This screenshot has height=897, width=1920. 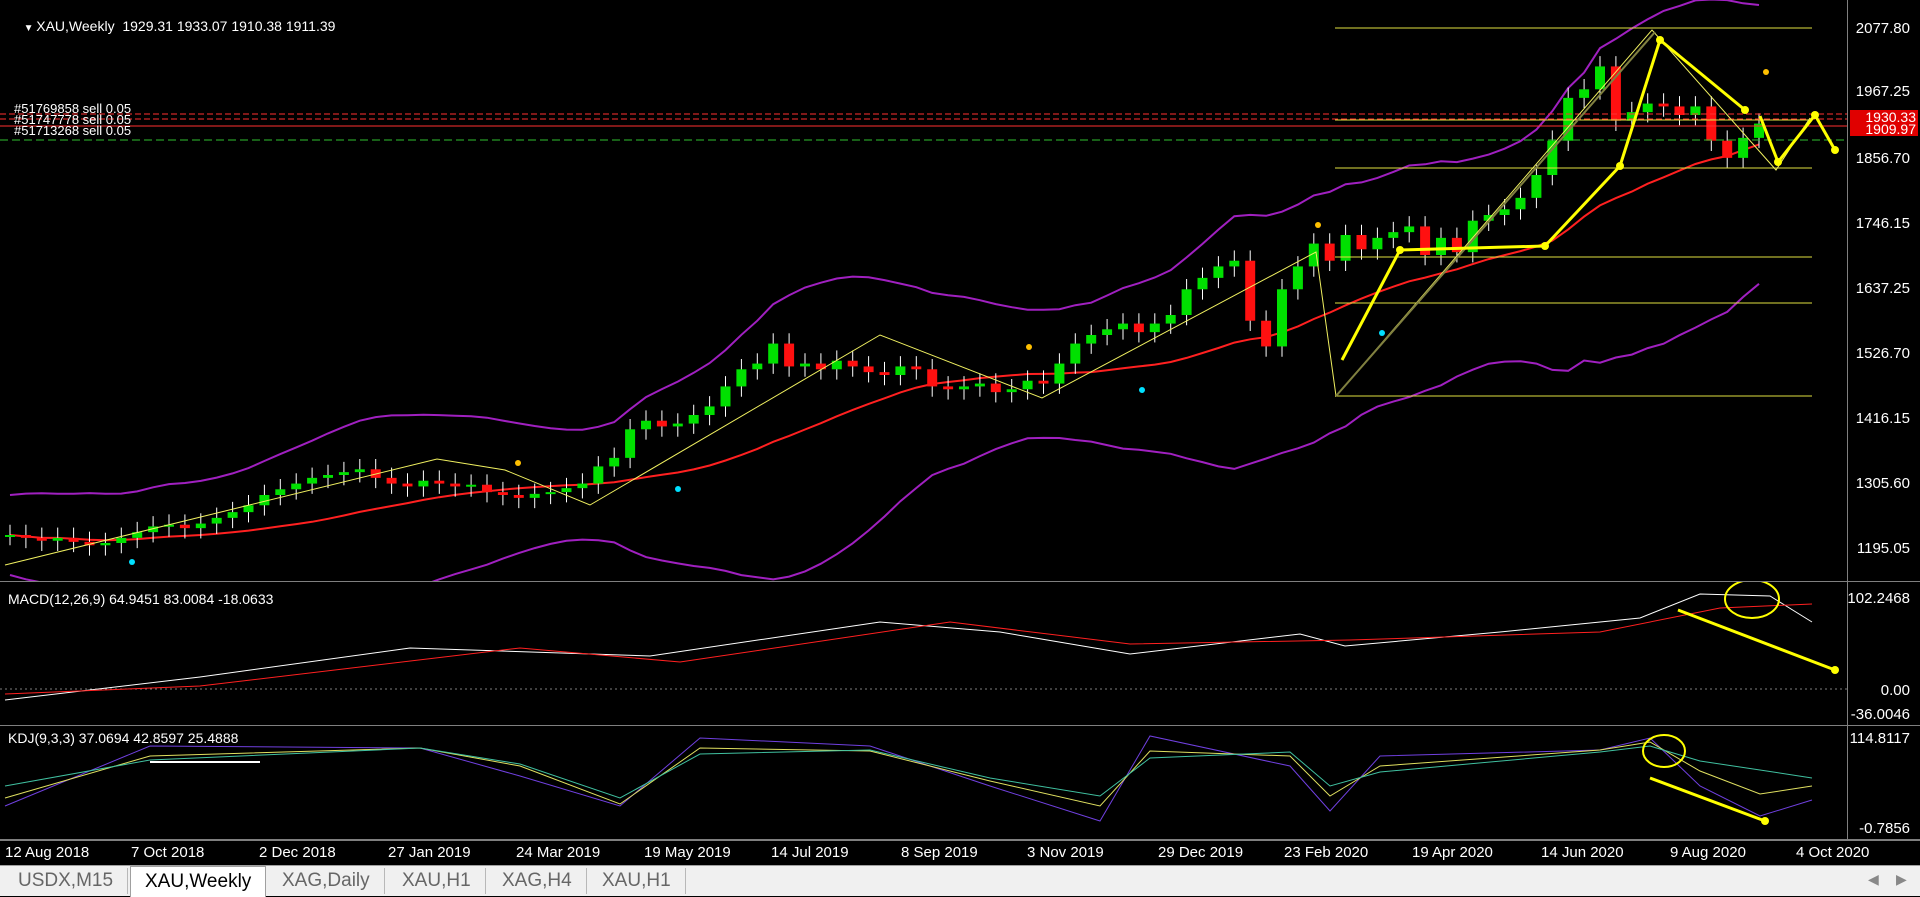 I want to click on price-tick: 1416.15, so click(x=1883, y=418).